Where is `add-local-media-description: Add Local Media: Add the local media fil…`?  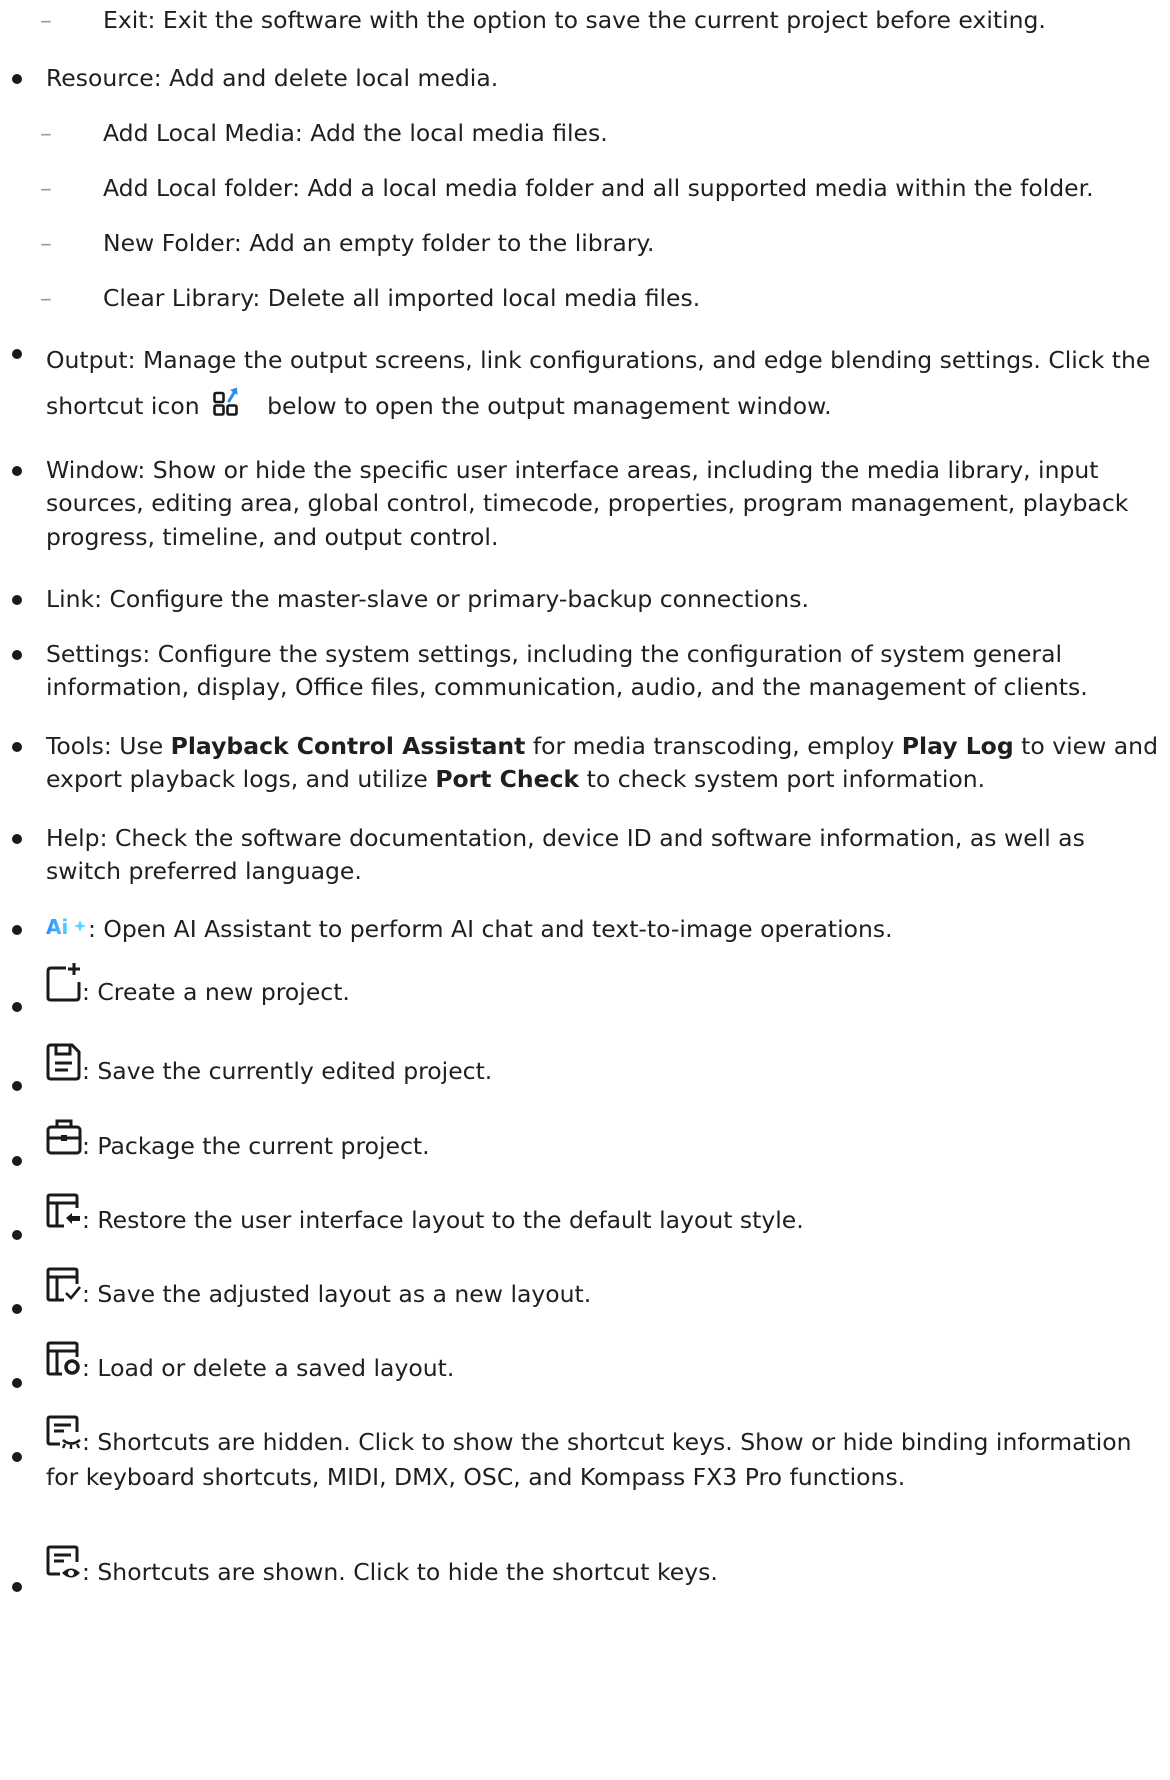
add-local-media-description: Add Local Media: Add the local media fil… is located at coordinates (355, 133).